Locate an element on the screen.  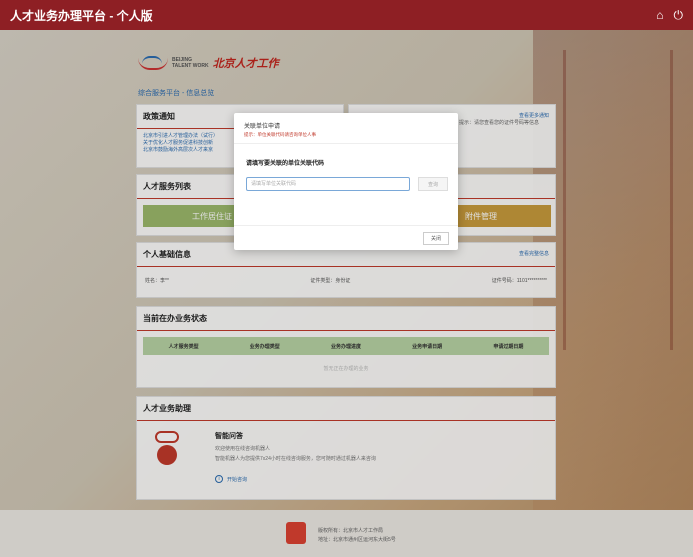
dialog-footer-divider is located at coordinates (346, 225).